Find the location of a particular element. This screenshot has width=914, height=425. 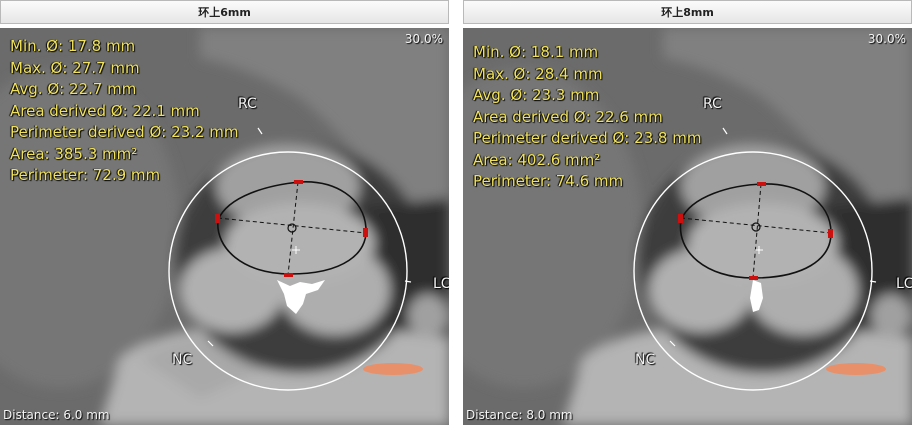

perimeter-derived-diameter-text: Perimeter derived Ø: 23.2 mm is located at coordinates (124, 132).